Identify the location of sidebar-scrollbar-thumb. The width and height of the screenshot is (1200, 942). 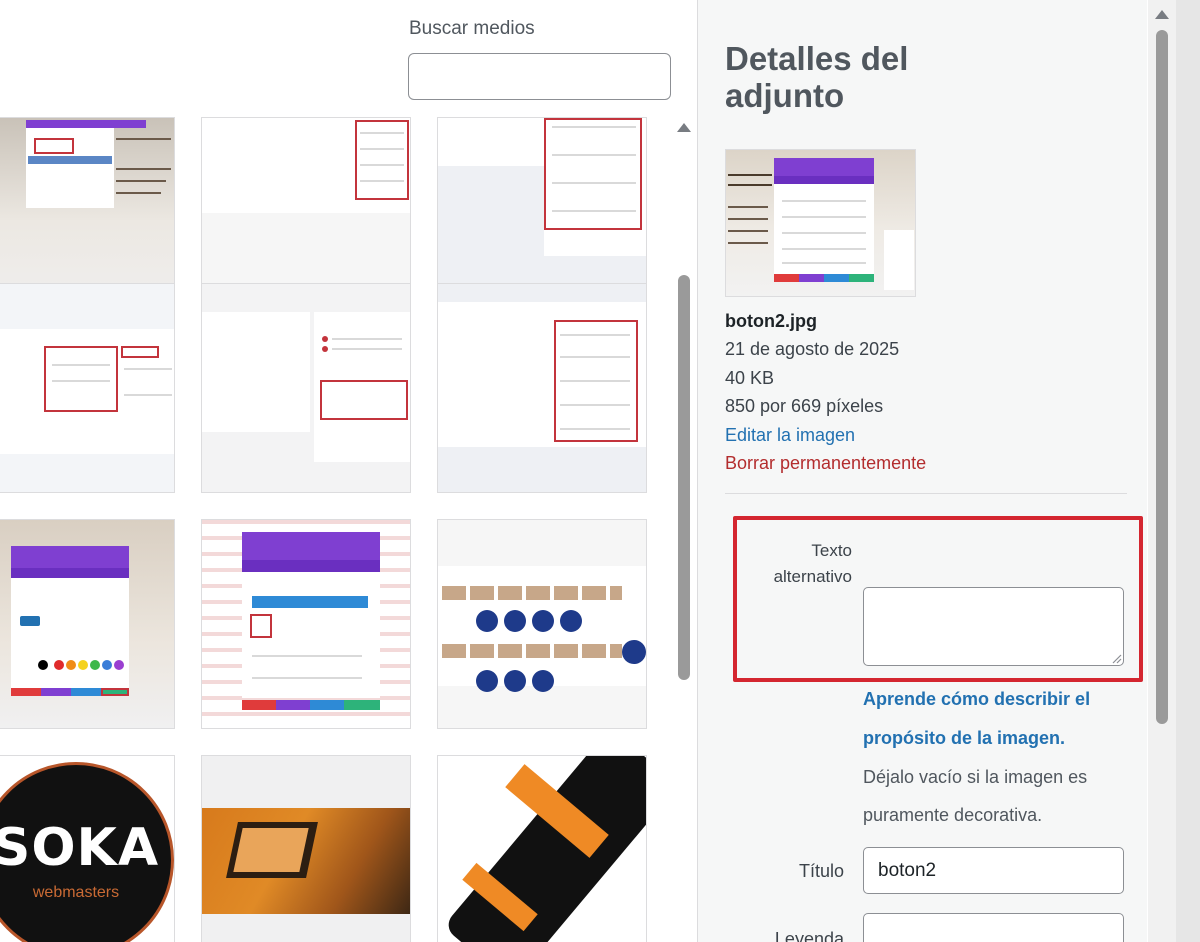
(1162, 377).